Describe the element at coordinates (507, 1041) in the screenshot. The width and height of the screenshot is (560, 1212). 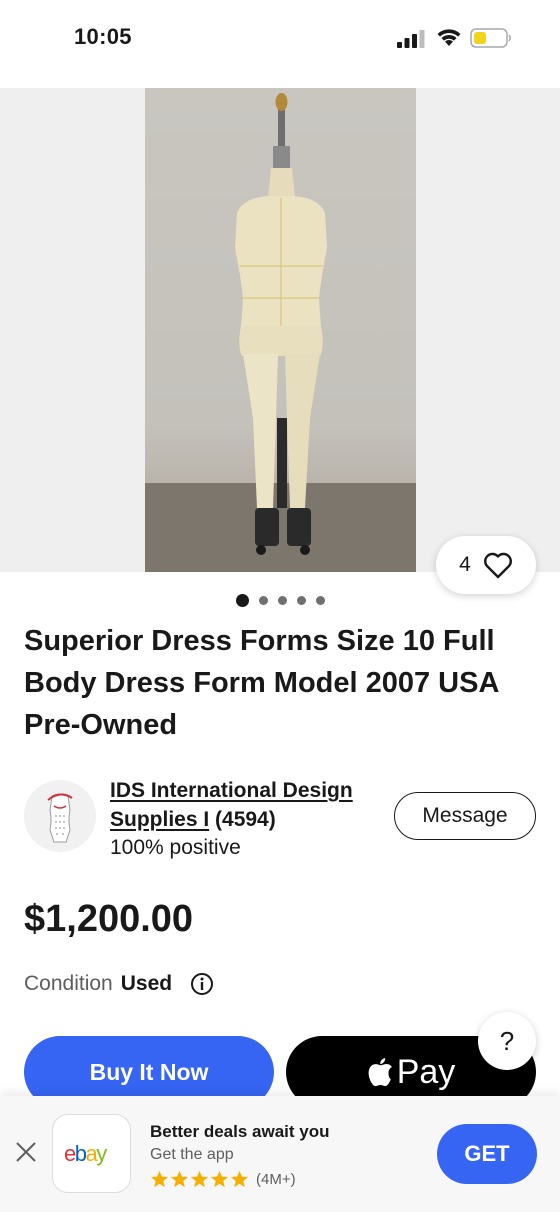
I see `help-button: ?` at that location.